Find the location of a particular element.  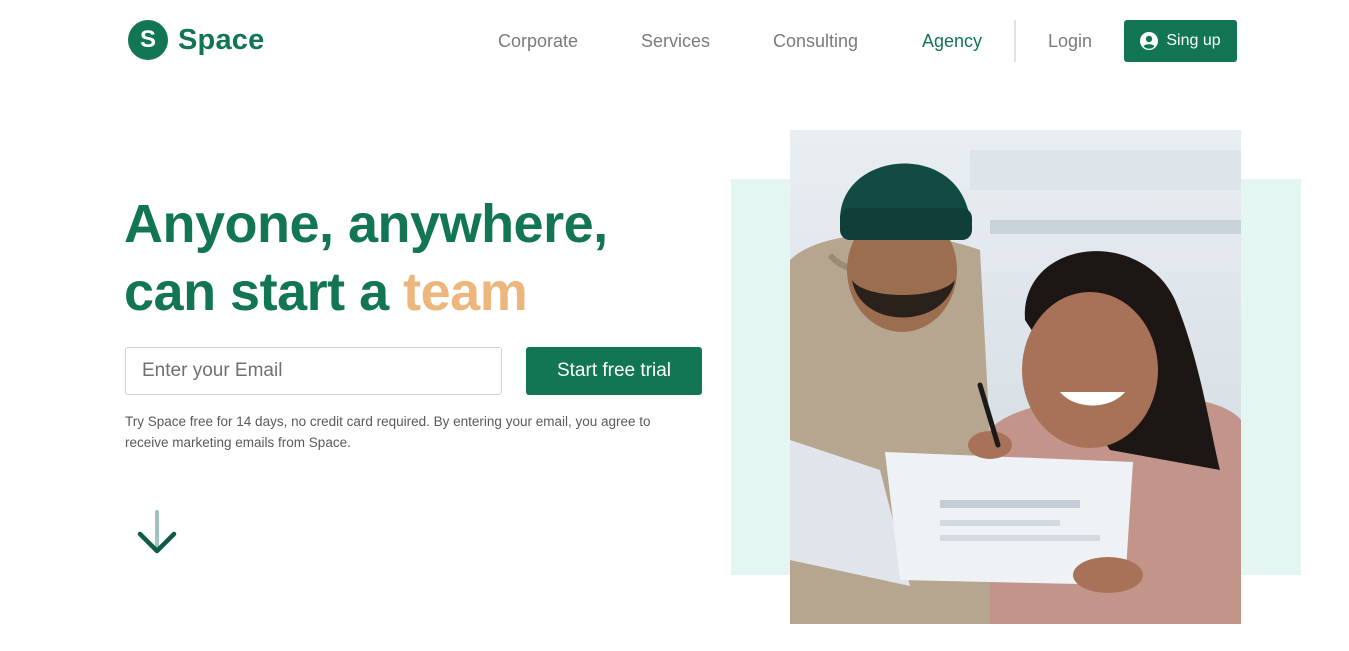

user-circle-icon is located at coordinates (1149, 41).